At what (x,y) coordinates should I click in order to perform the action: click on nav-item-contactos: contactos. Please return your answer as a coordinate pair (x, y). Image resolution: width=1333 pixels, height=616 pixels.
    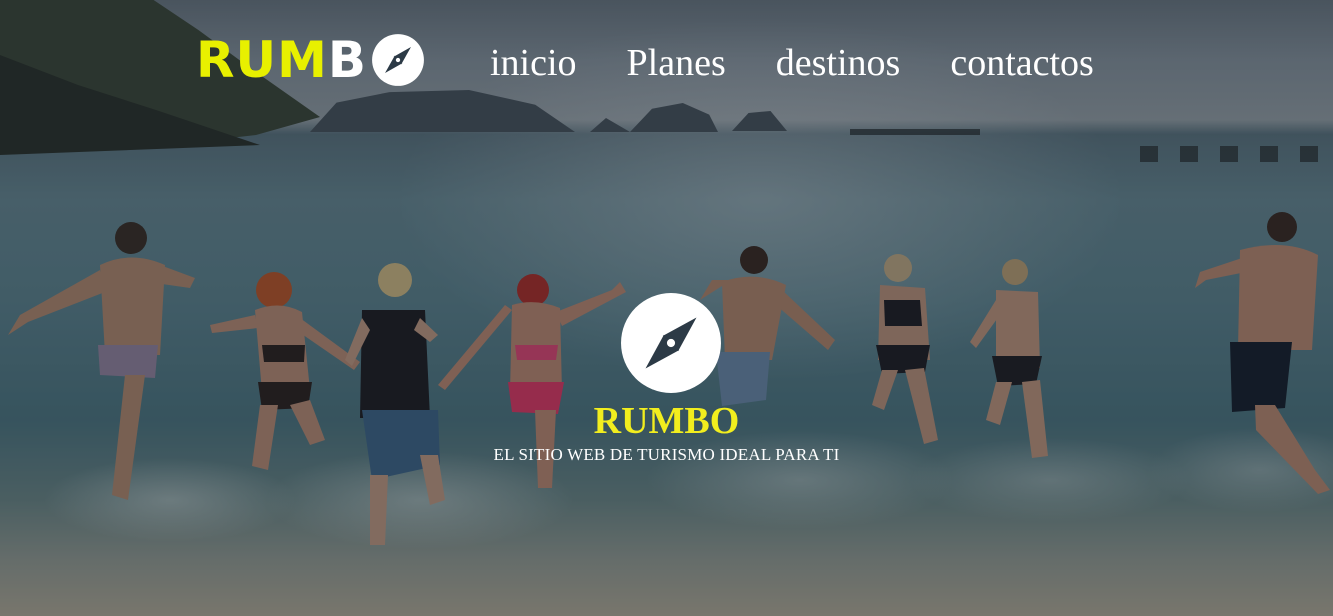
    Looking at the image, I should click on (1022, 63).